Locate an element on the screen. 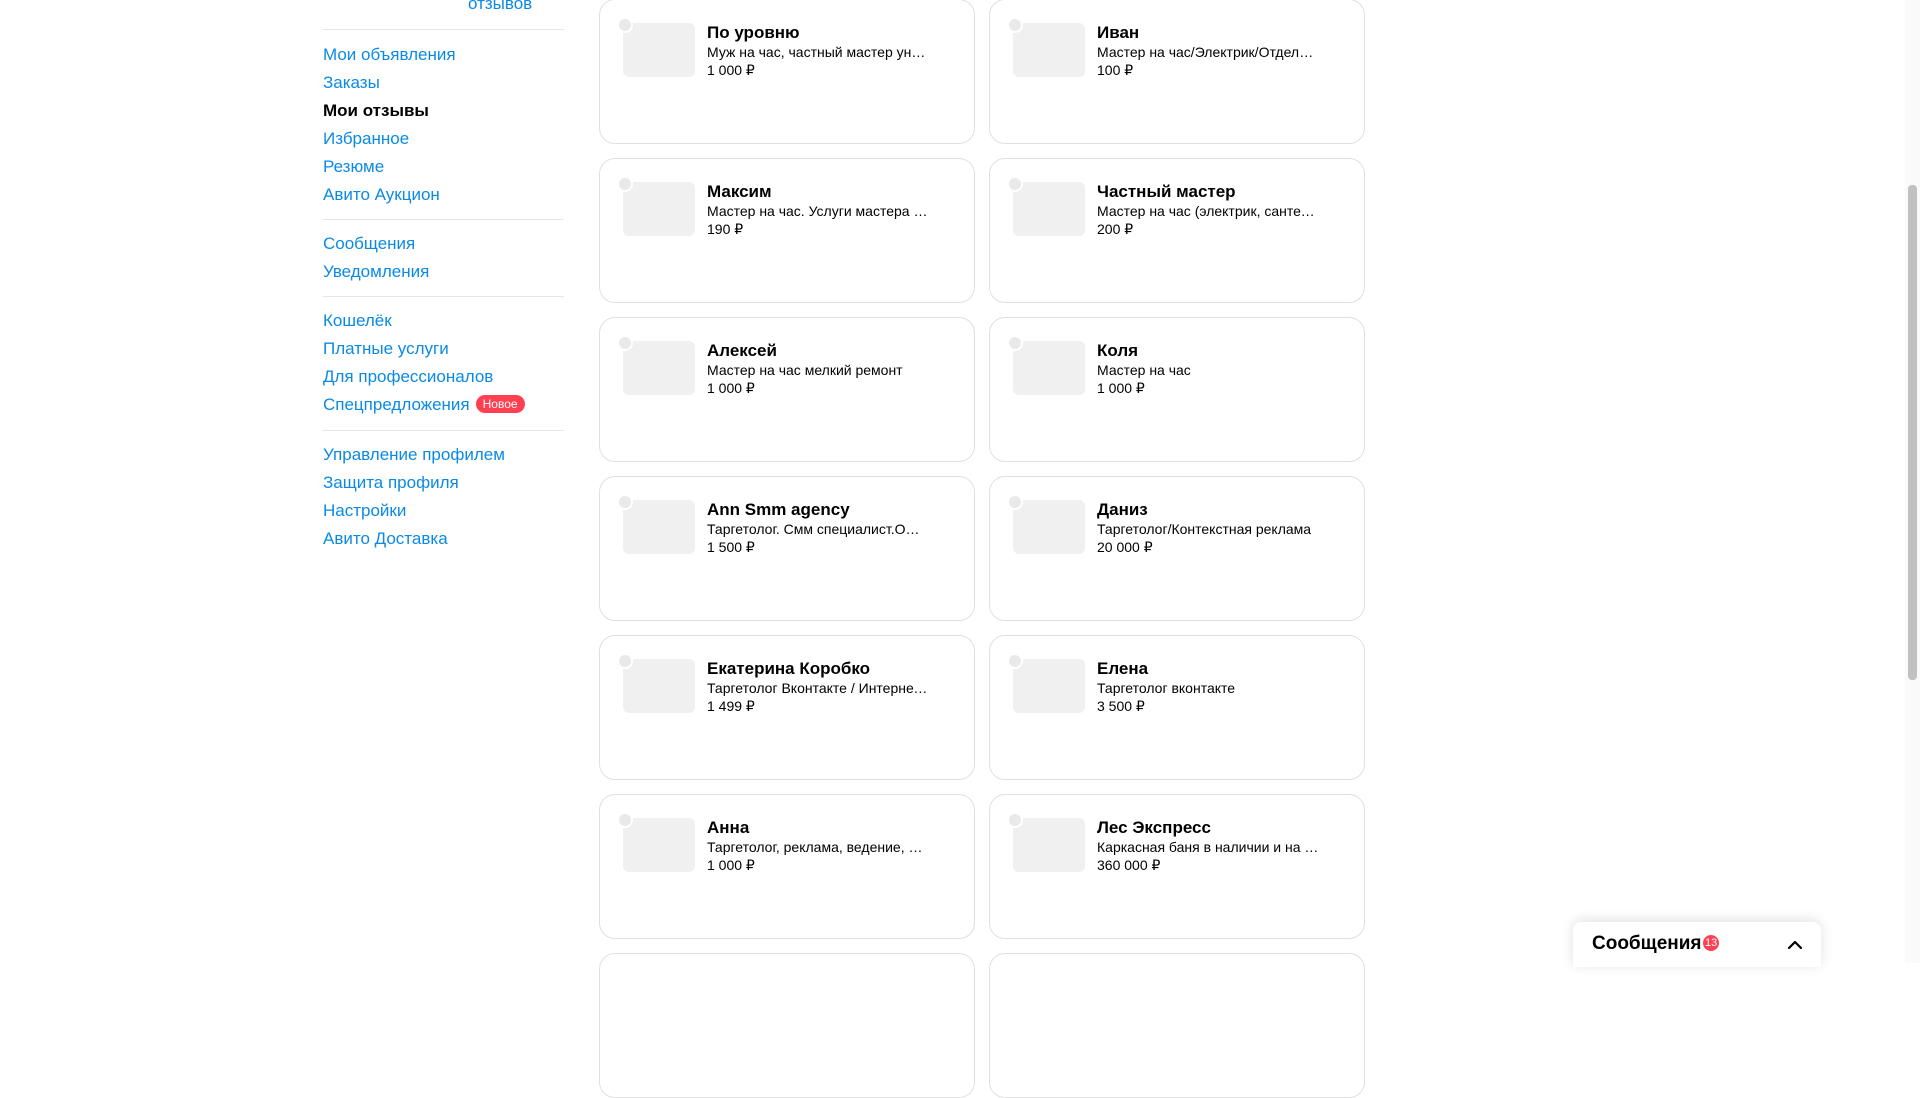 This screenshot has height=1098, width=1920. nav-for-professionals: Для профессионалов is located at coordinates (443, 377).